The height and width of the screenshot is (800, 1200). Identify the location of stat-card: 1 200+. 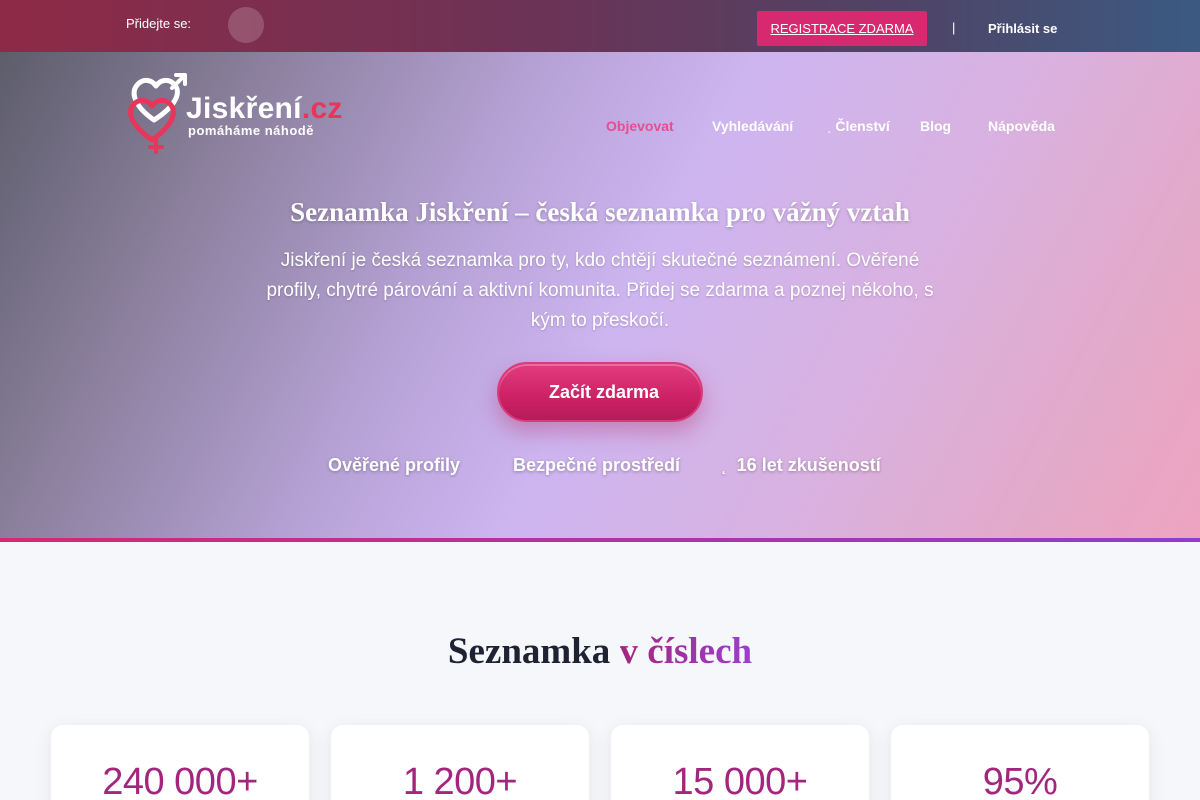
(460, 762).